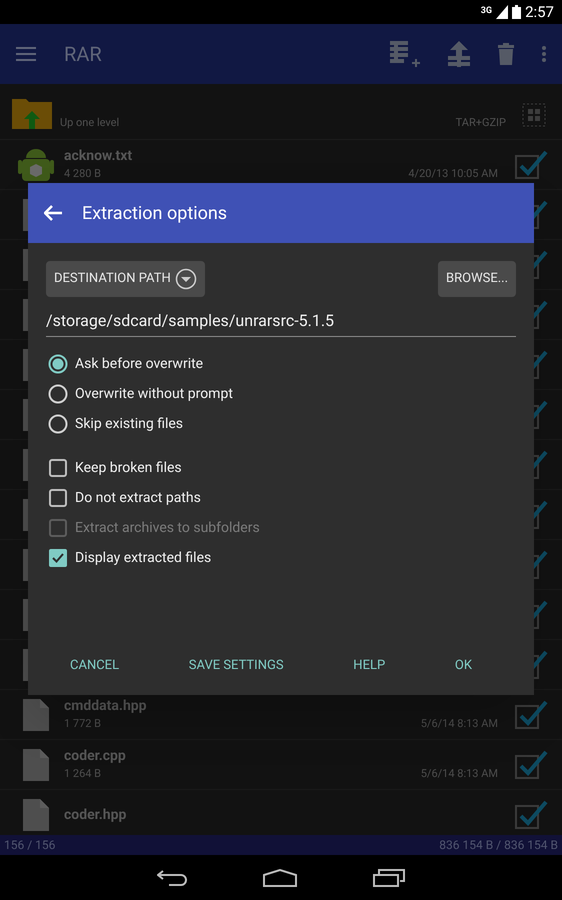 The image size is (562, 900). I want to click on file-name: acknow.txt, so click(99, 156).